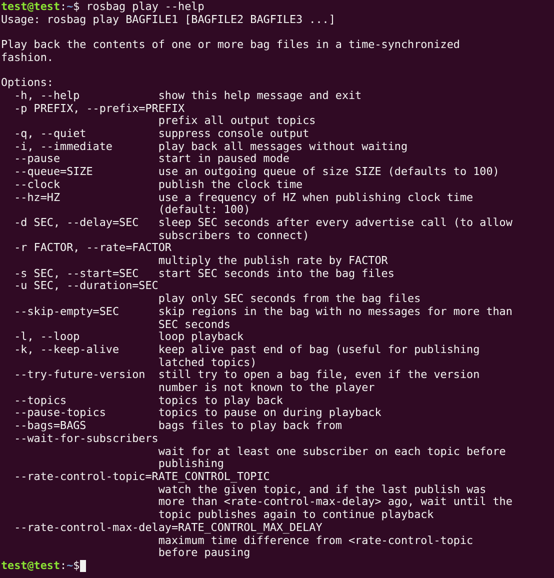 The height and width of the screenshot is (578, 554). I want to click on option-label: --wait-for-subscribers, so click(85, 439).